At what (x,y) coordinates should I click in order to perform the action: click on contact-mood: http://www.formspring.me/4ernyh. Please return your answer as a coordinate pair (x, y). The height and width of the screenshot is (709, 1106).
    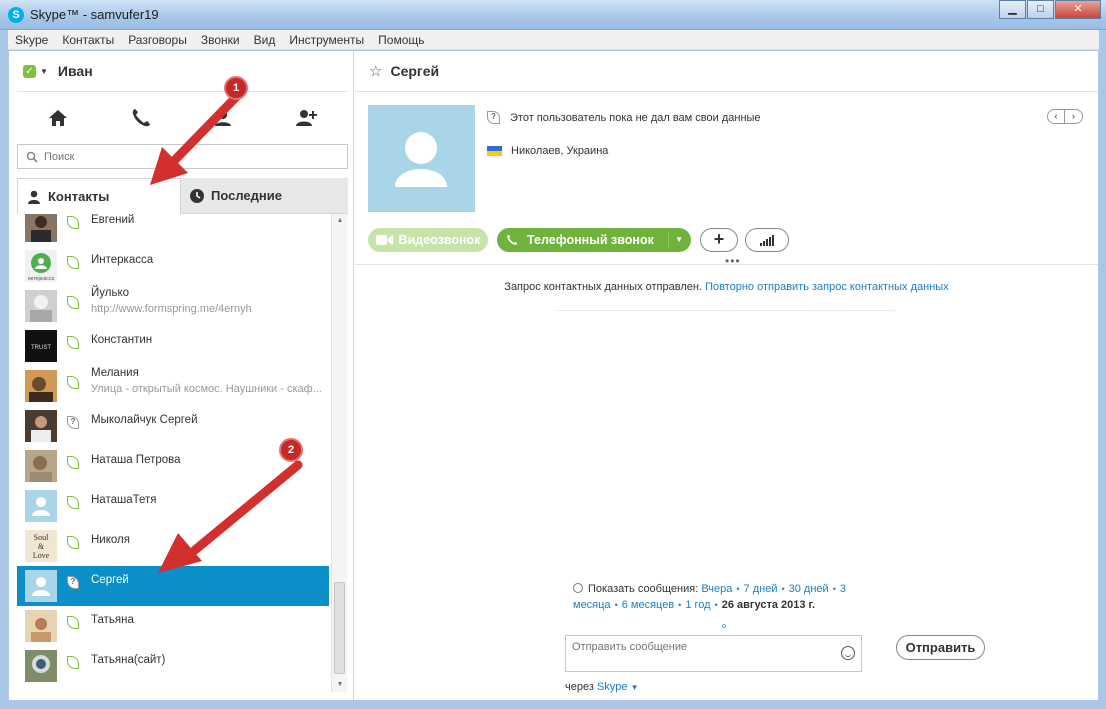
    Looking at the image, I should click on (171, 309).